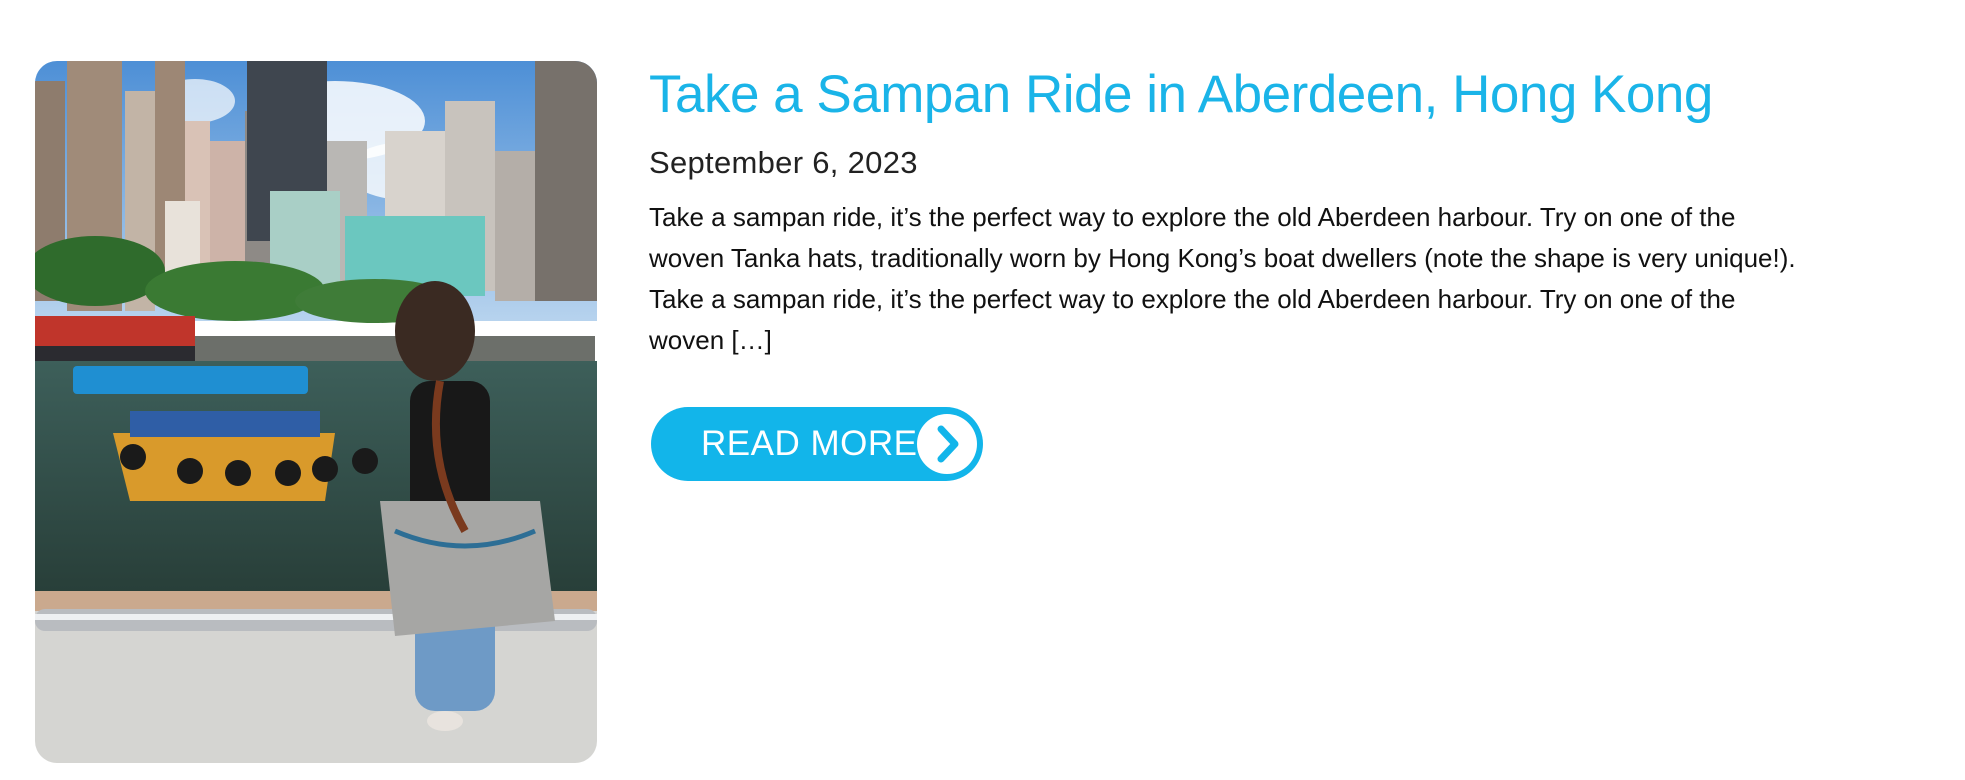  What do you see at coordinates (809, 443) in the screenshot?
I see `read-more-label: READ MORE` at bounding box center [809, 443].